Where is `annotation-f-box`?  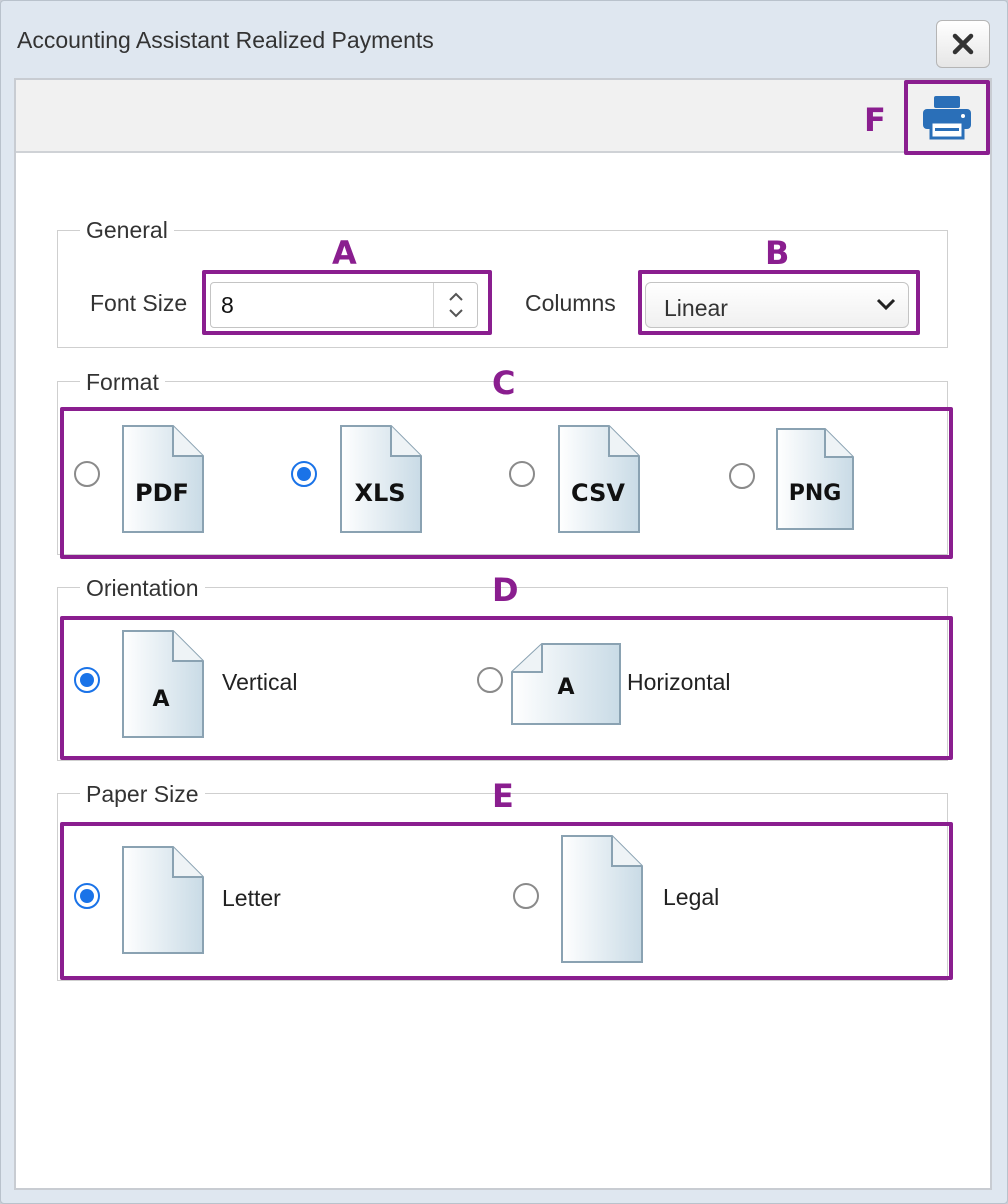 annotation-f-box is located at coordinates (947, 117).